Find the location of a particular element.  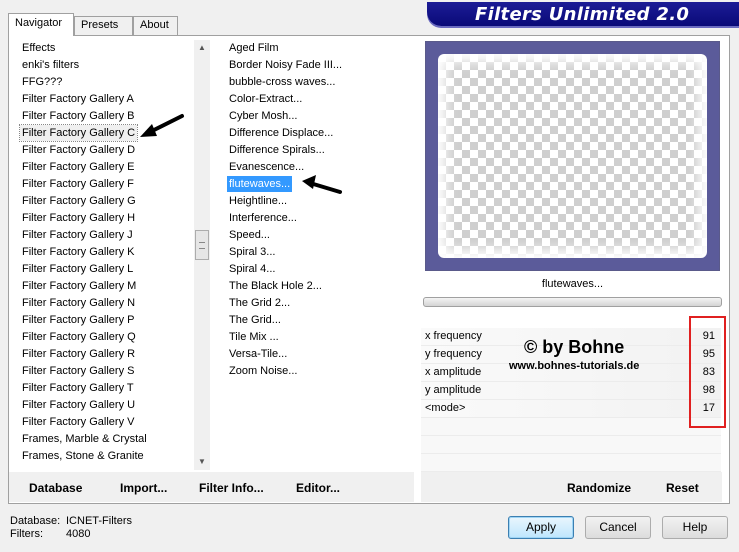

tab-navigator: Navigator is located at coordinates (41, 24).